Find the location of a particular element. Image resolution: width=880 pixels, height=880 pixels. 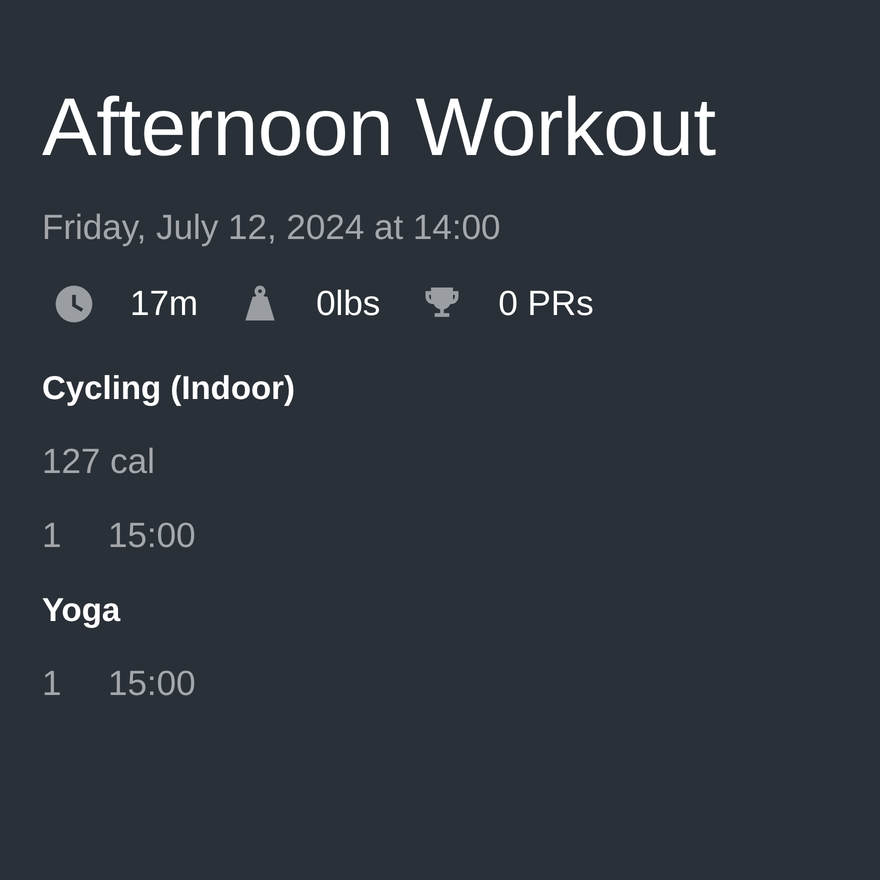

stat-value: 0 PRs is located at coordinates (546, 304).